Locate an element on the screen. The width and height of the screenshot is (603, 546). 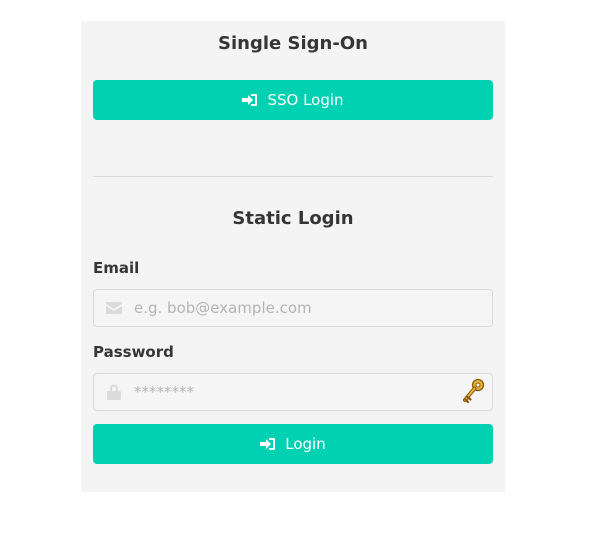
static-login-heading: Static Login is located at coordinates (293, 218).